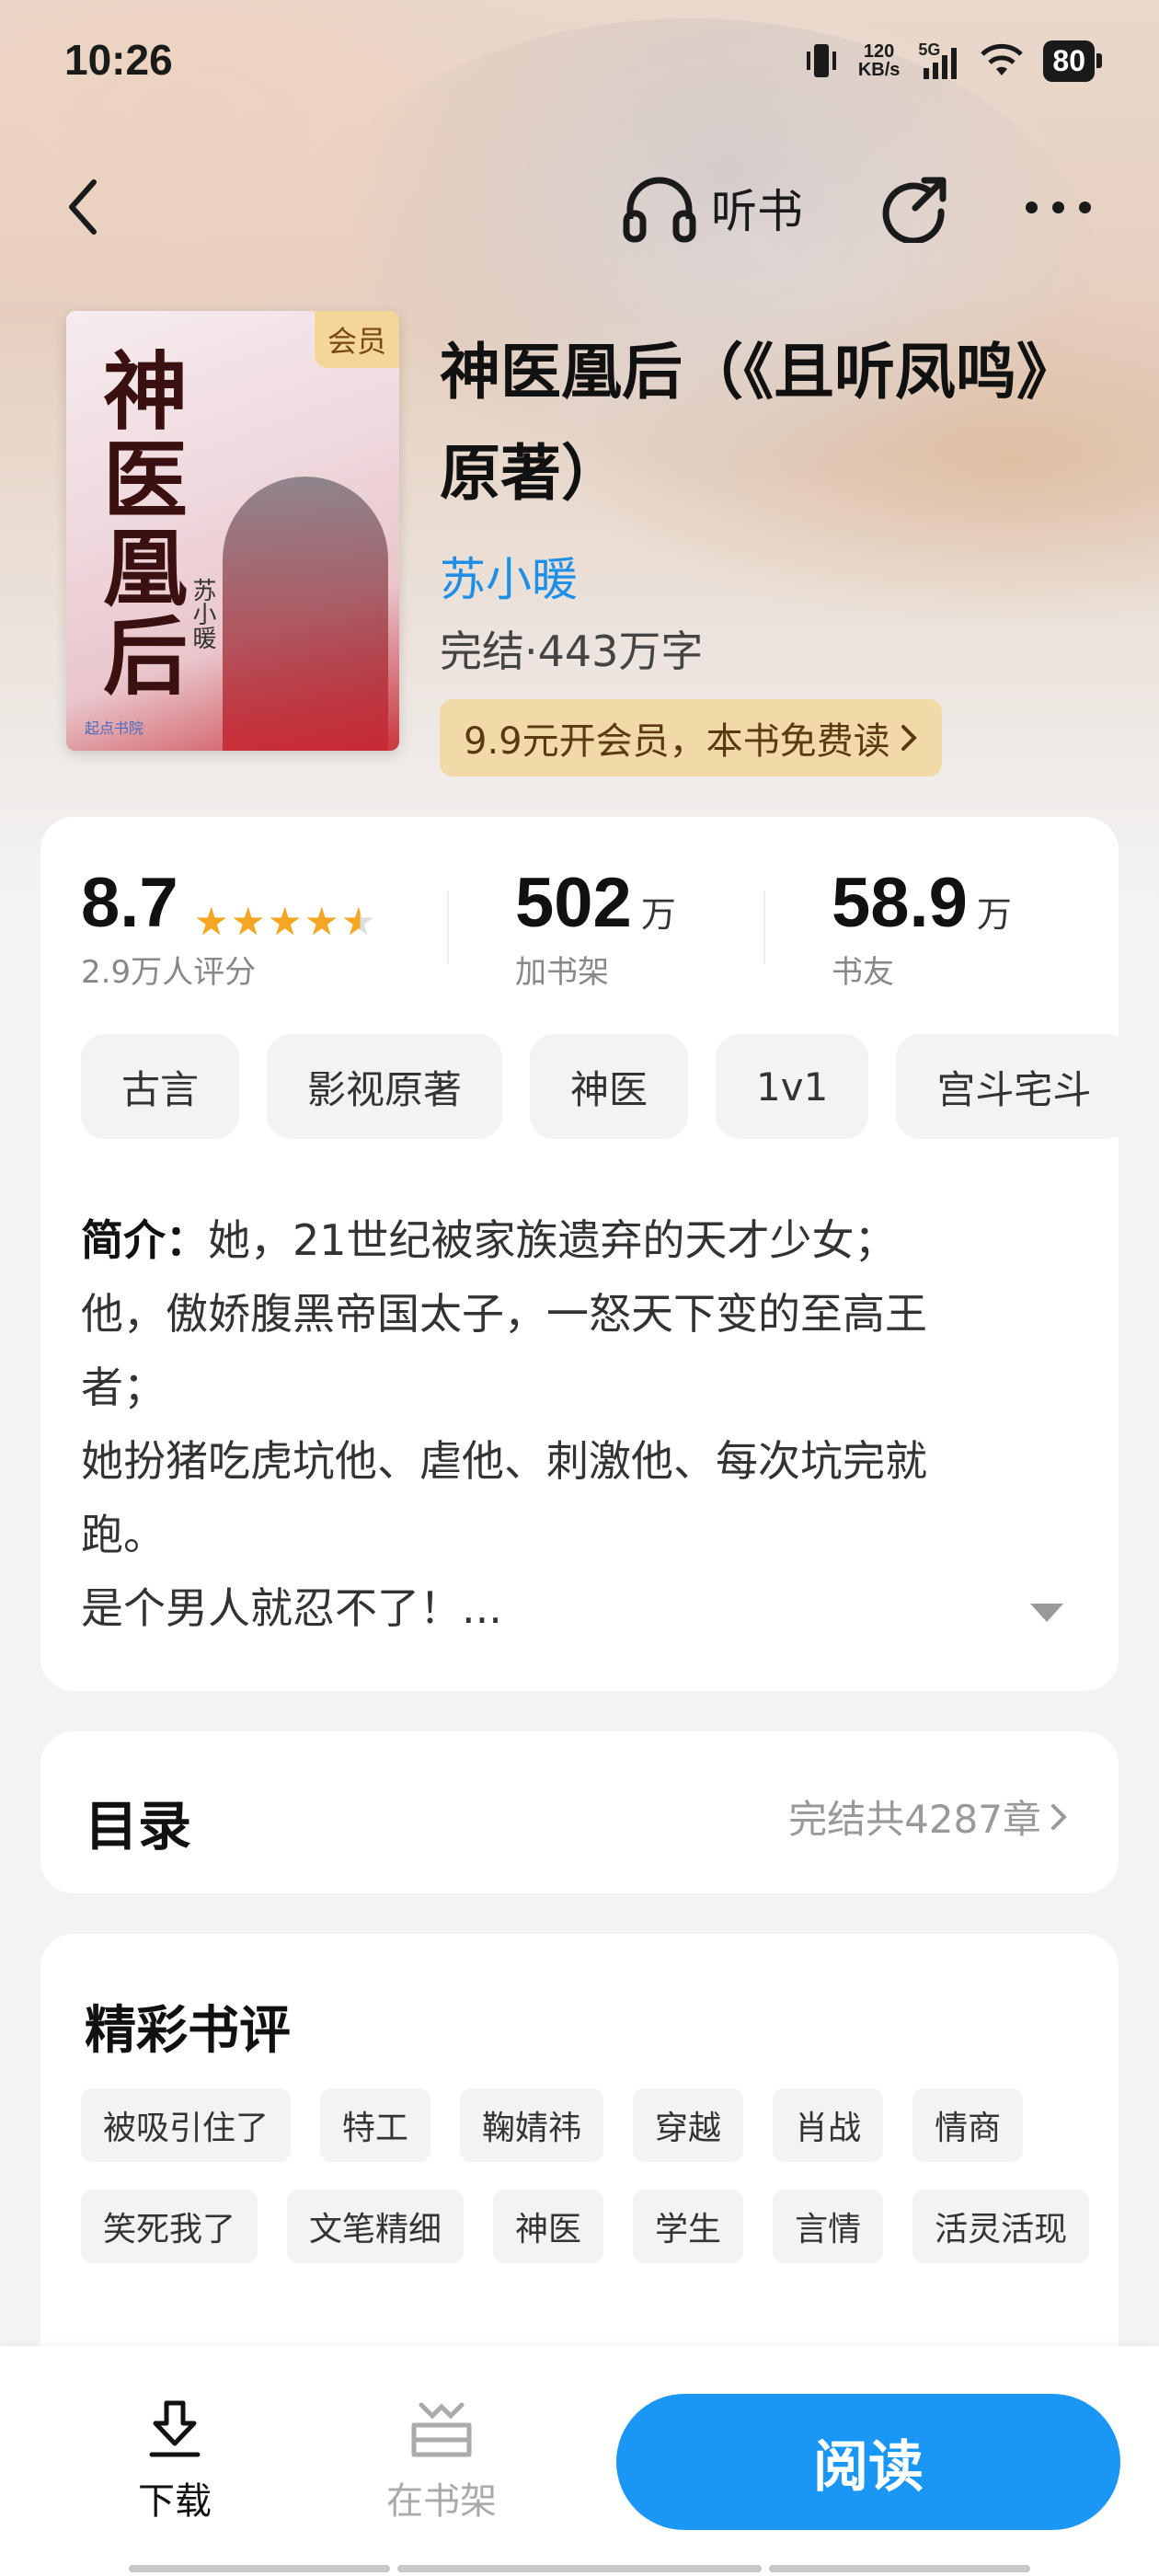  I want to click on status-icons: 120 KB/s 5G 80, so click(952, 61).